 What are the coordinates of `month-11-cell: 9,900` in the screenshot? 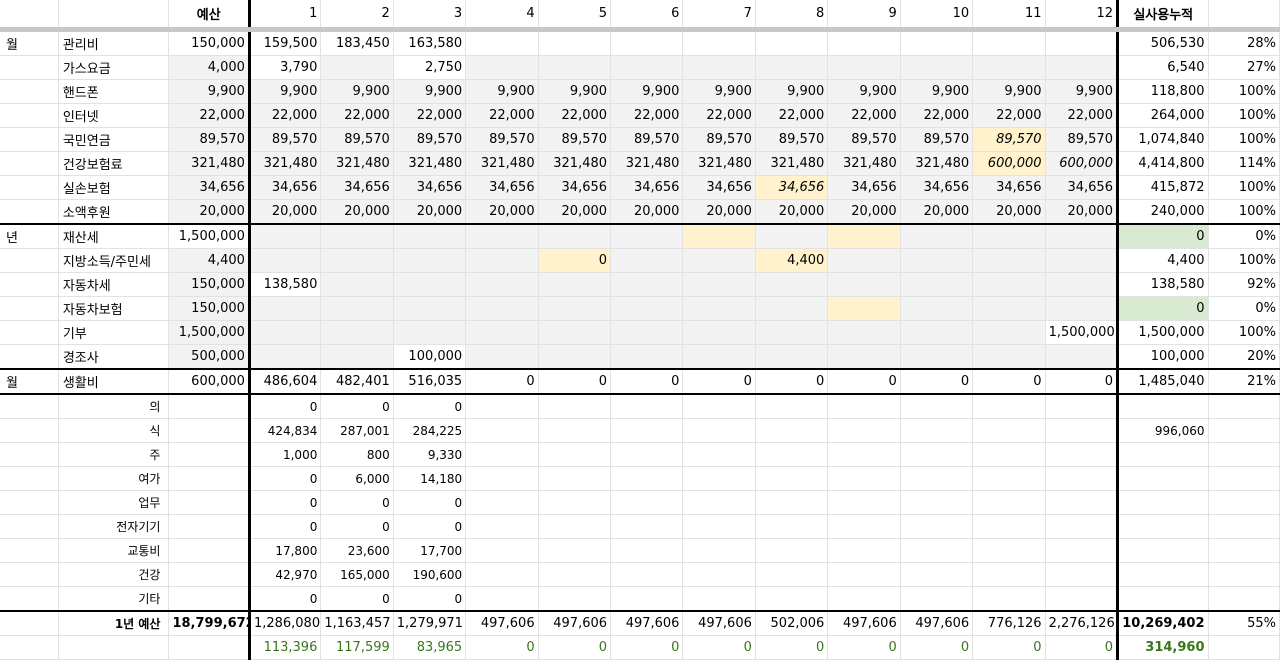 It's located at (1009, 91).